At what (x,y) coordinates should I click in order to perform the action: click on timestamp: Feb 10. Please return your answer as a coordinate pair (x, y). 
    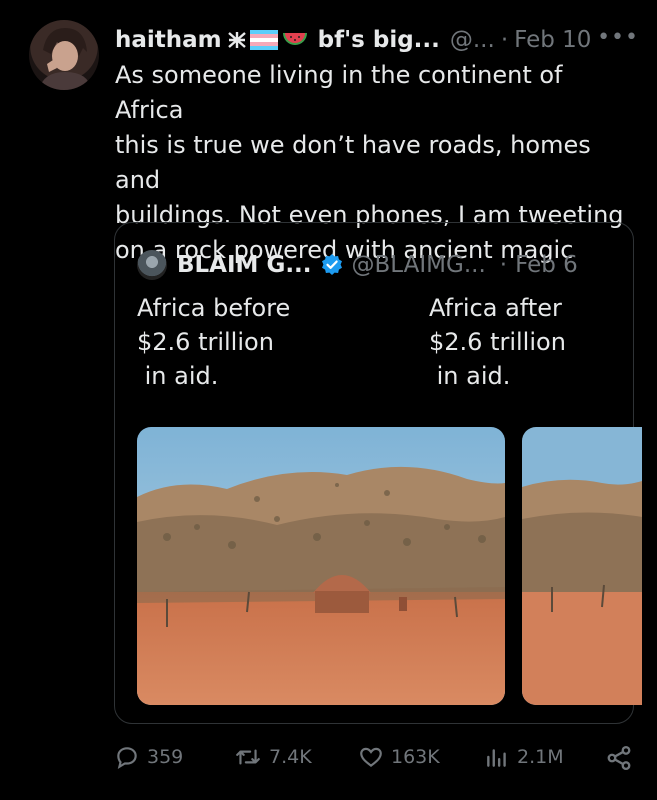
    Looking at the image, I should click on (552, 40).